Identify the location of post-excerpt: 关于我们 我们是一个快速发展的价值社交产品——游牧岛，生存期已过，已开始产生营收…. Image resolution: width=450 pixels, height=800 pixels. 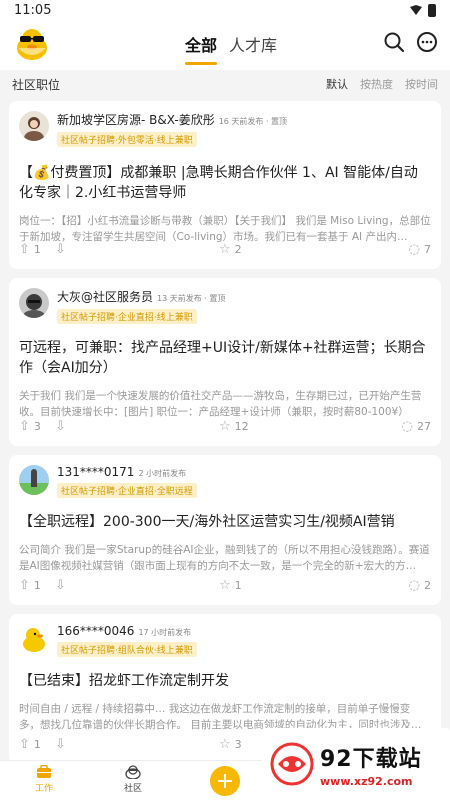
(220, 404).